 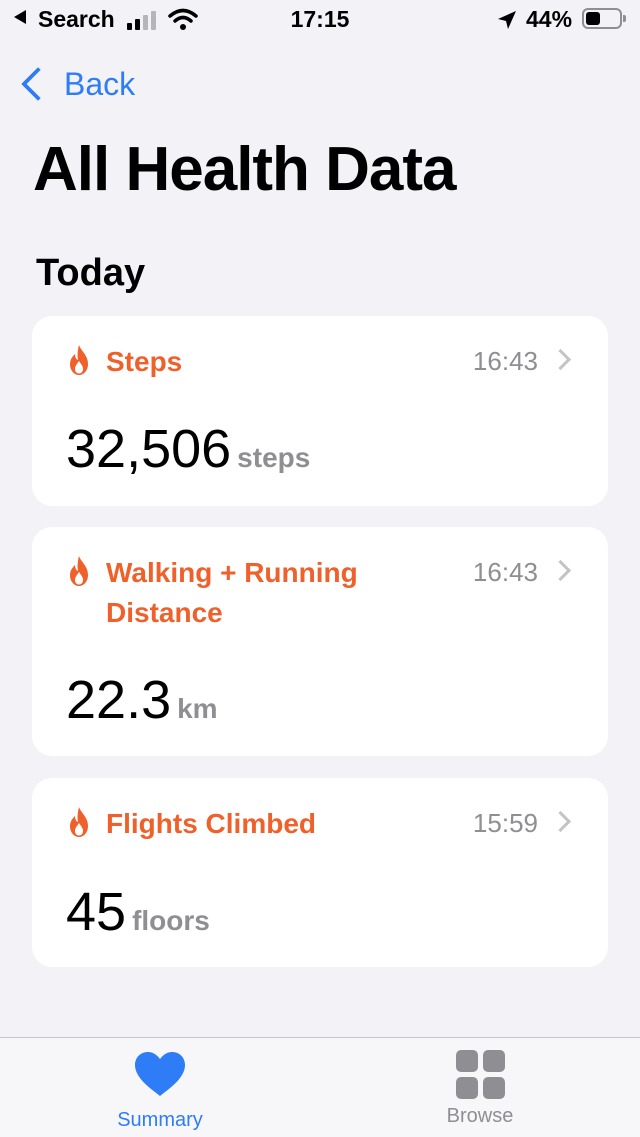 I want to click on metric-time: 15:59, so click(x=505, y=823).